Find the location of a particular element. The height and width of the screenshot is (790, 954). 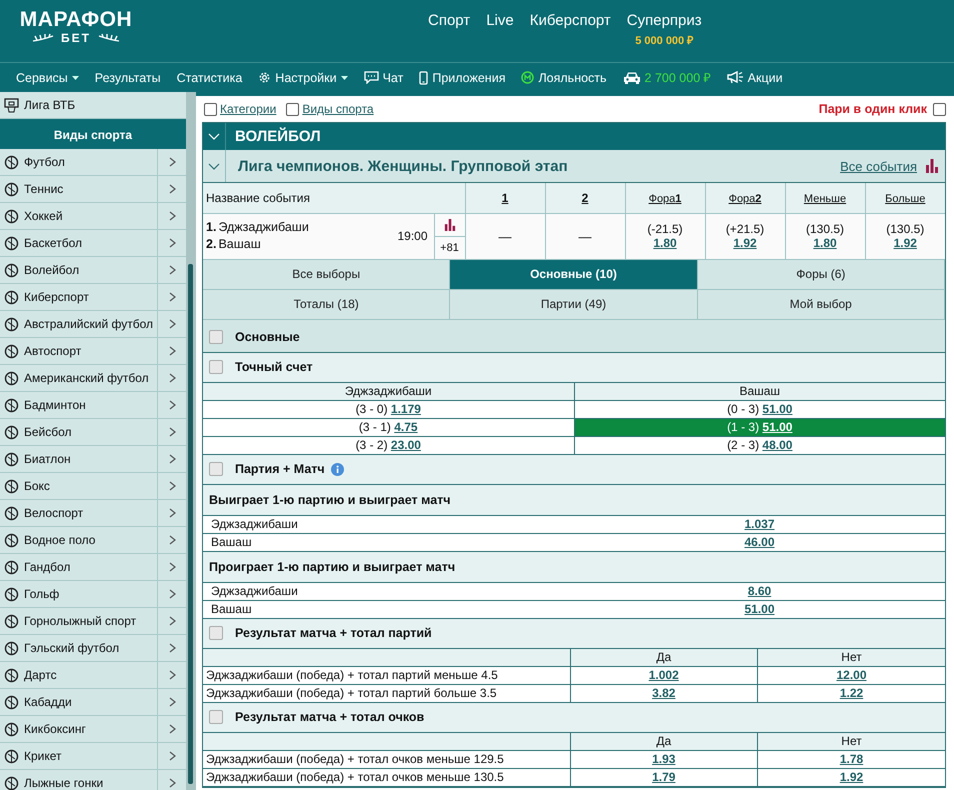

score-odds-cell: (3 - 1) 4.75 is located at coordinates (388, 427).